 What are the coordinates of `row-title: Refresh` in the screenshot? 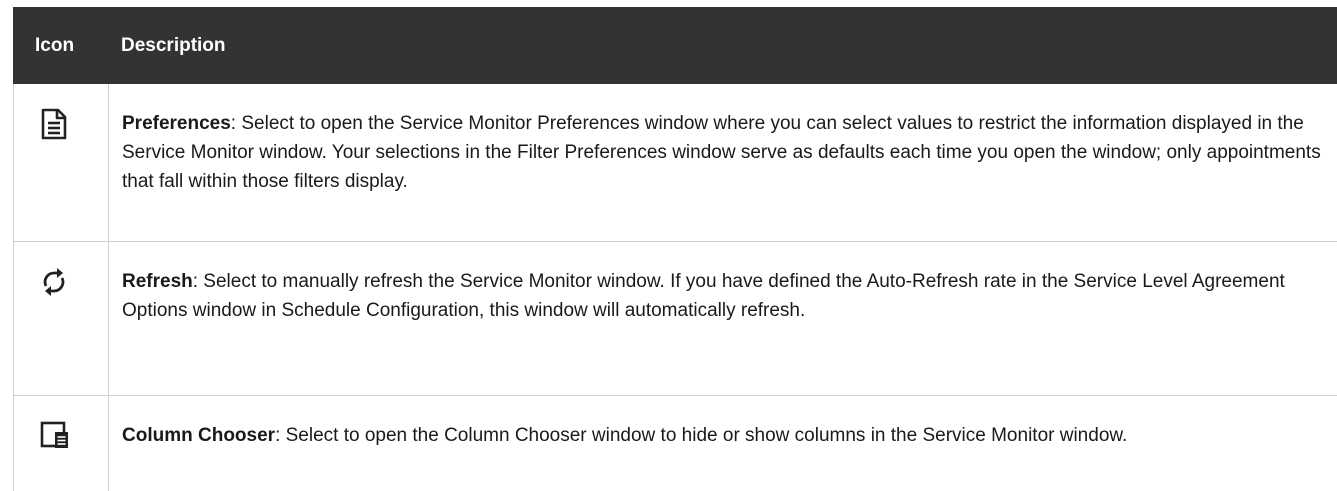 It's located at (157, 281).